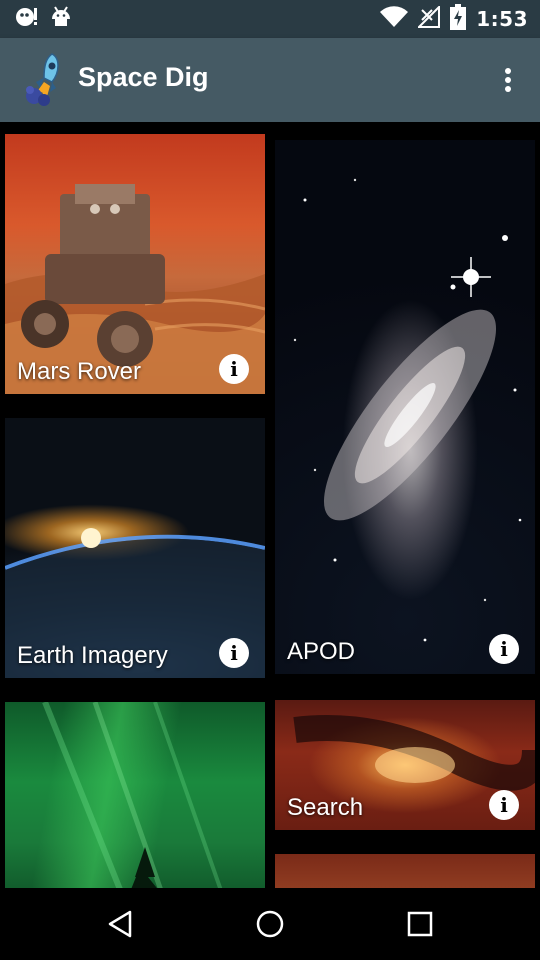 Image resolution: width=540 pixels, height=960 pixels. I want to click on card-aurora, so click(135, 795).